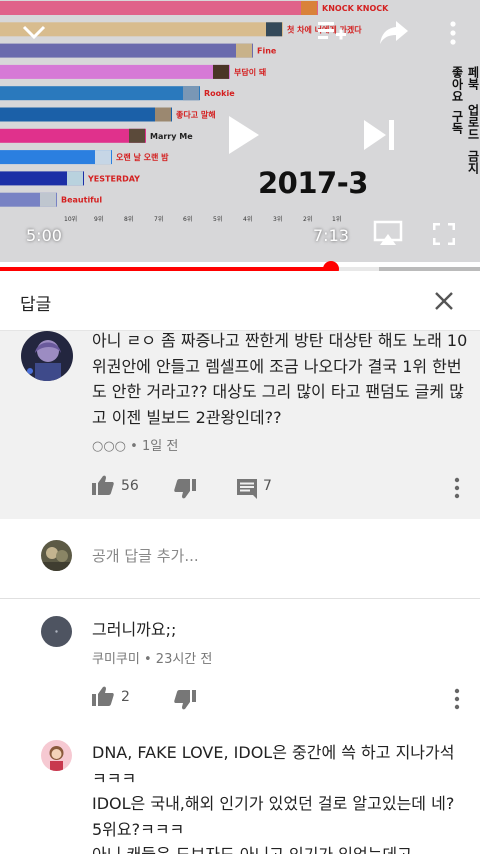 The height and width of the screenshot is (854, 480). What do you see at coordinates (394, 32) in the screenshot?
I see `share-icon` at bounding box center [394, 32].